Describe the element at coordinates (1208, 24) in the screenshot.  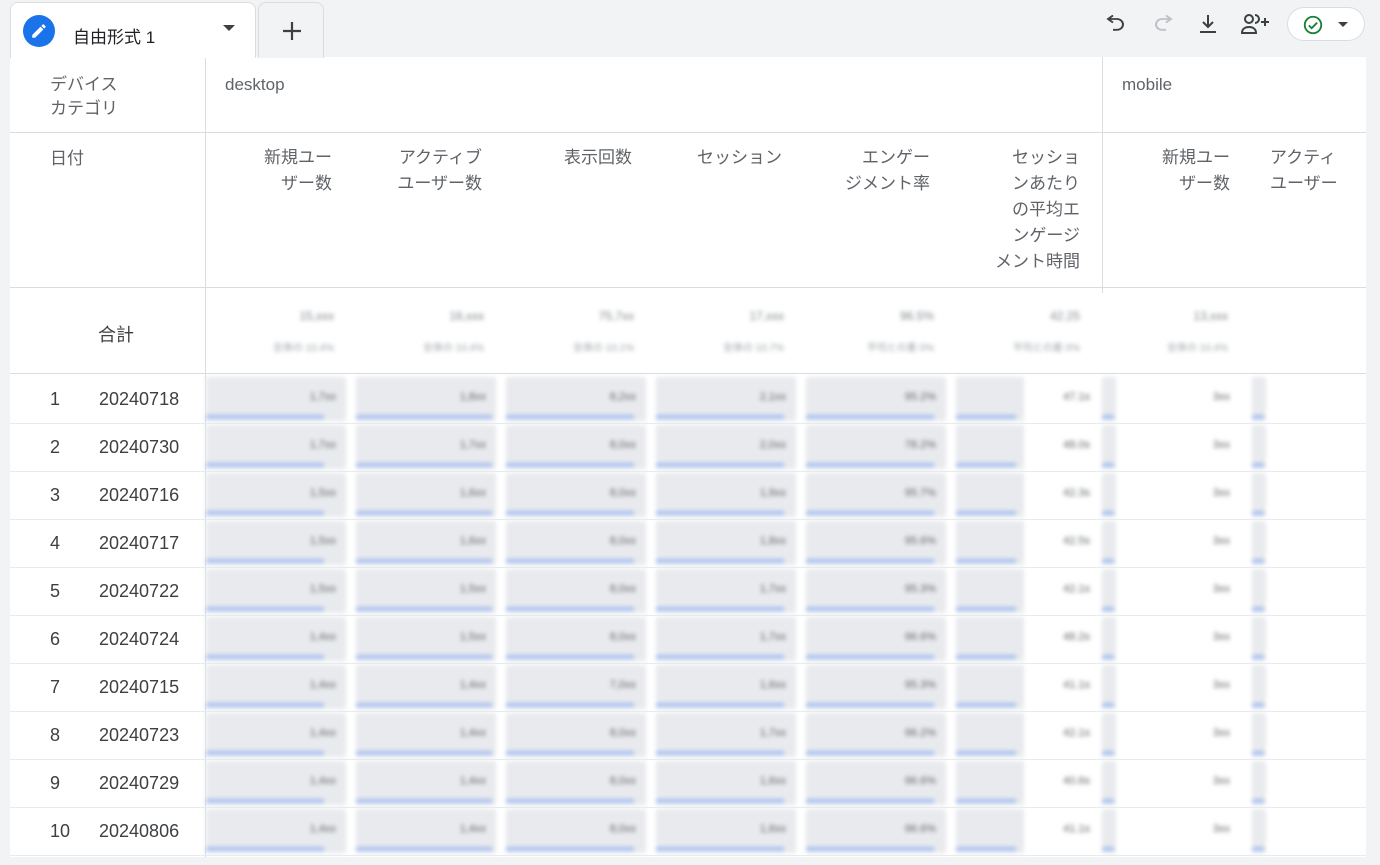
I see `download-button` at that location.